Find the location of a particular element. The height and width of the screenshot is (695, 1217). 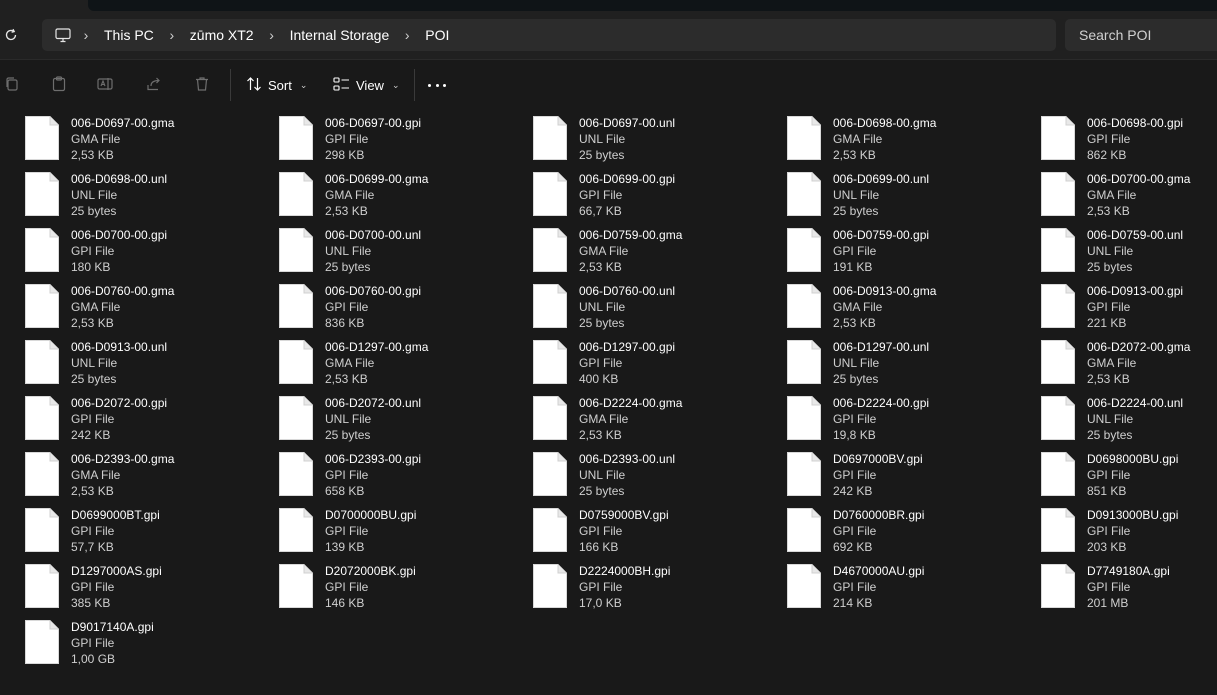

view-button: View ⌄ is located at coordinates (366, 85).